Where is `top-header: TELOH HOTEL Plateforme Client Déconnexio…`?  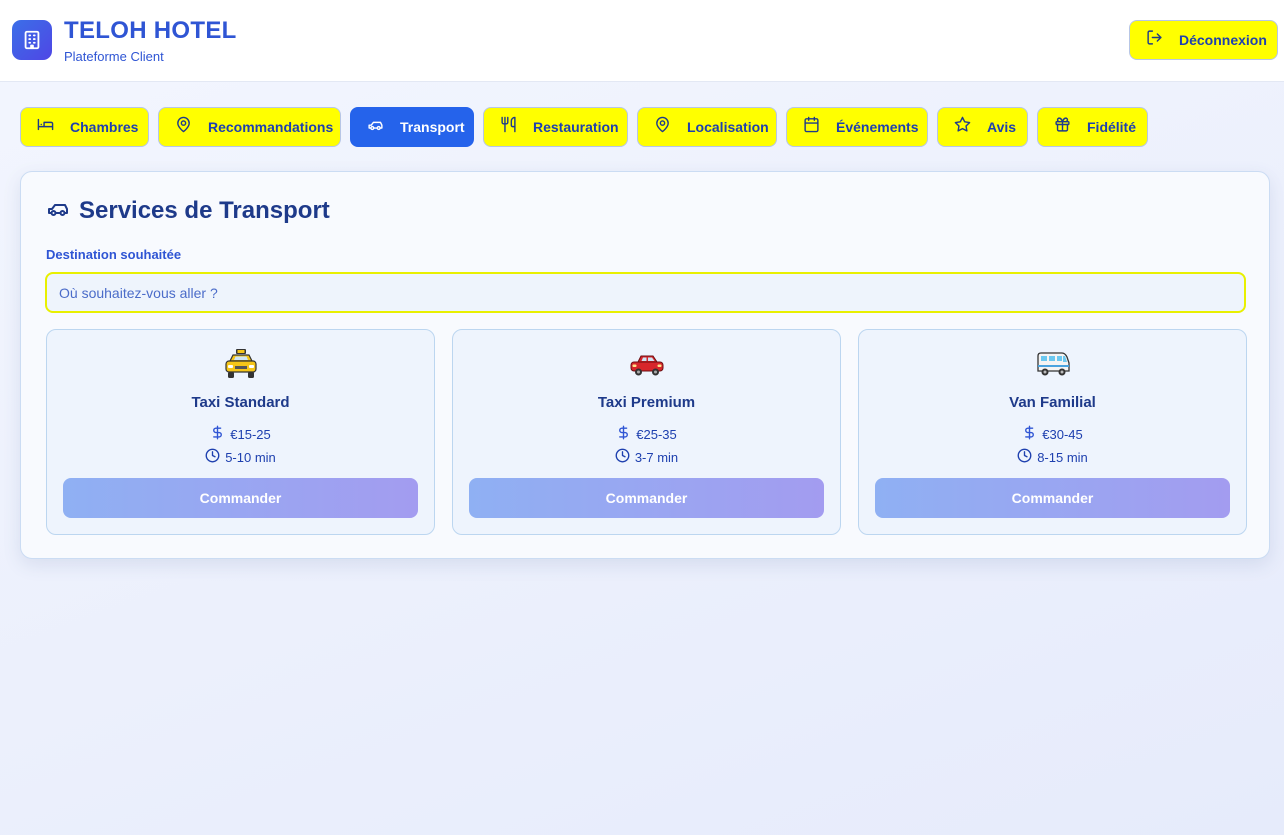 top-header: TELOH HOTEL Plateforme Client Déconnexio… is located at coordinates (642, 41).